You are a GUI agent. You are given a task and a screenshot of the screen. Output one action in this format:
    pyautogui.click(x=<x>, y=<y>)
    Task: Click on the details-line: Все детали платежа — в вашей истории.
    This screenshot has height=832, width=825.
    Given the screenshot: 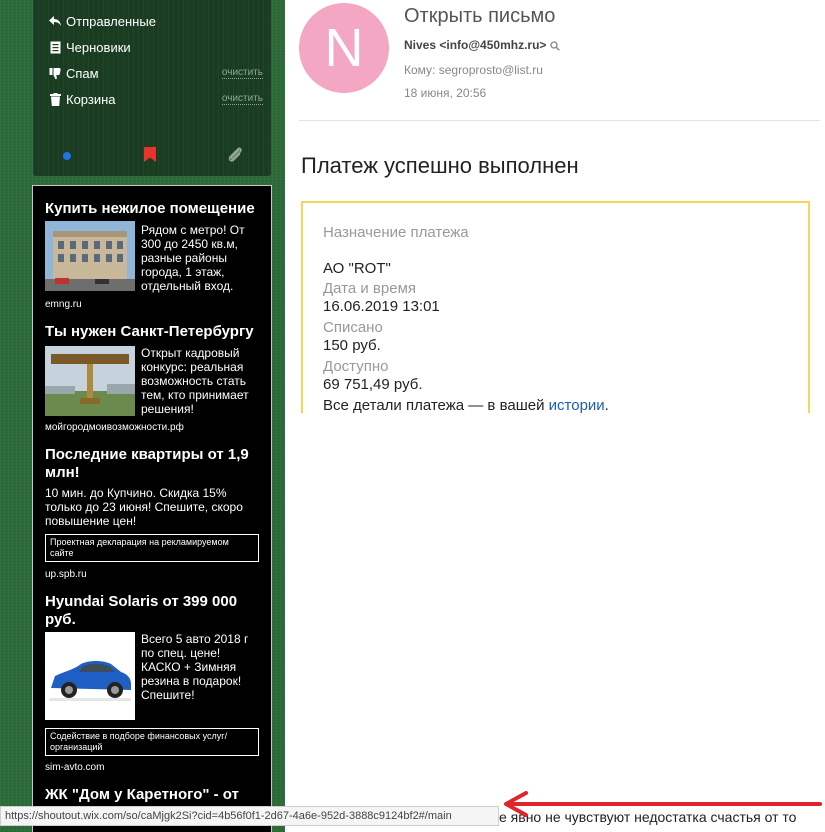 What is the action you would take?
    pyautogui.click(x=466, y=405)
    